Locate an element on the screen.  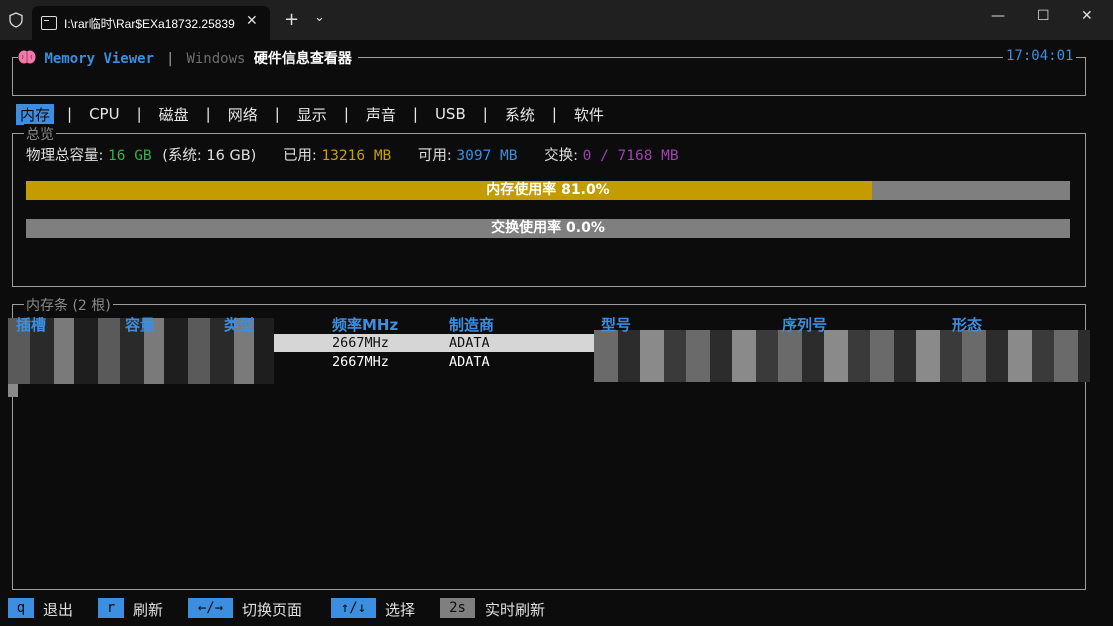
column-header-frequency: 频率MHz is located at coordinates (365, 325).